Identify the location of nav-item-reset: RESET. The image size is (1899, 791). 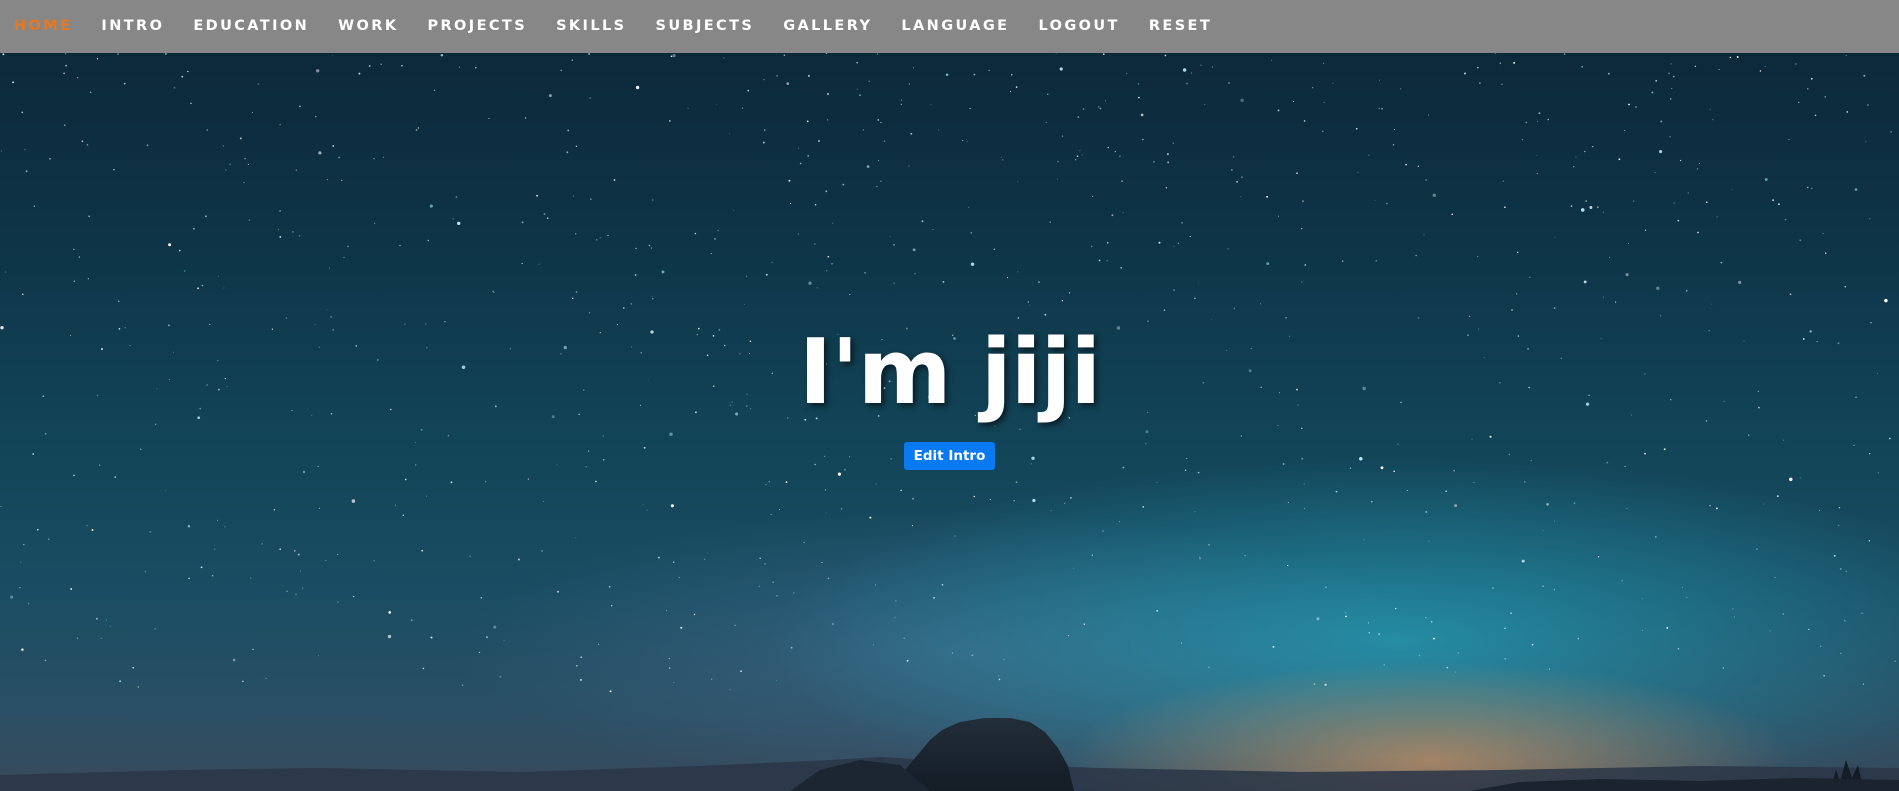
(1180, 26).